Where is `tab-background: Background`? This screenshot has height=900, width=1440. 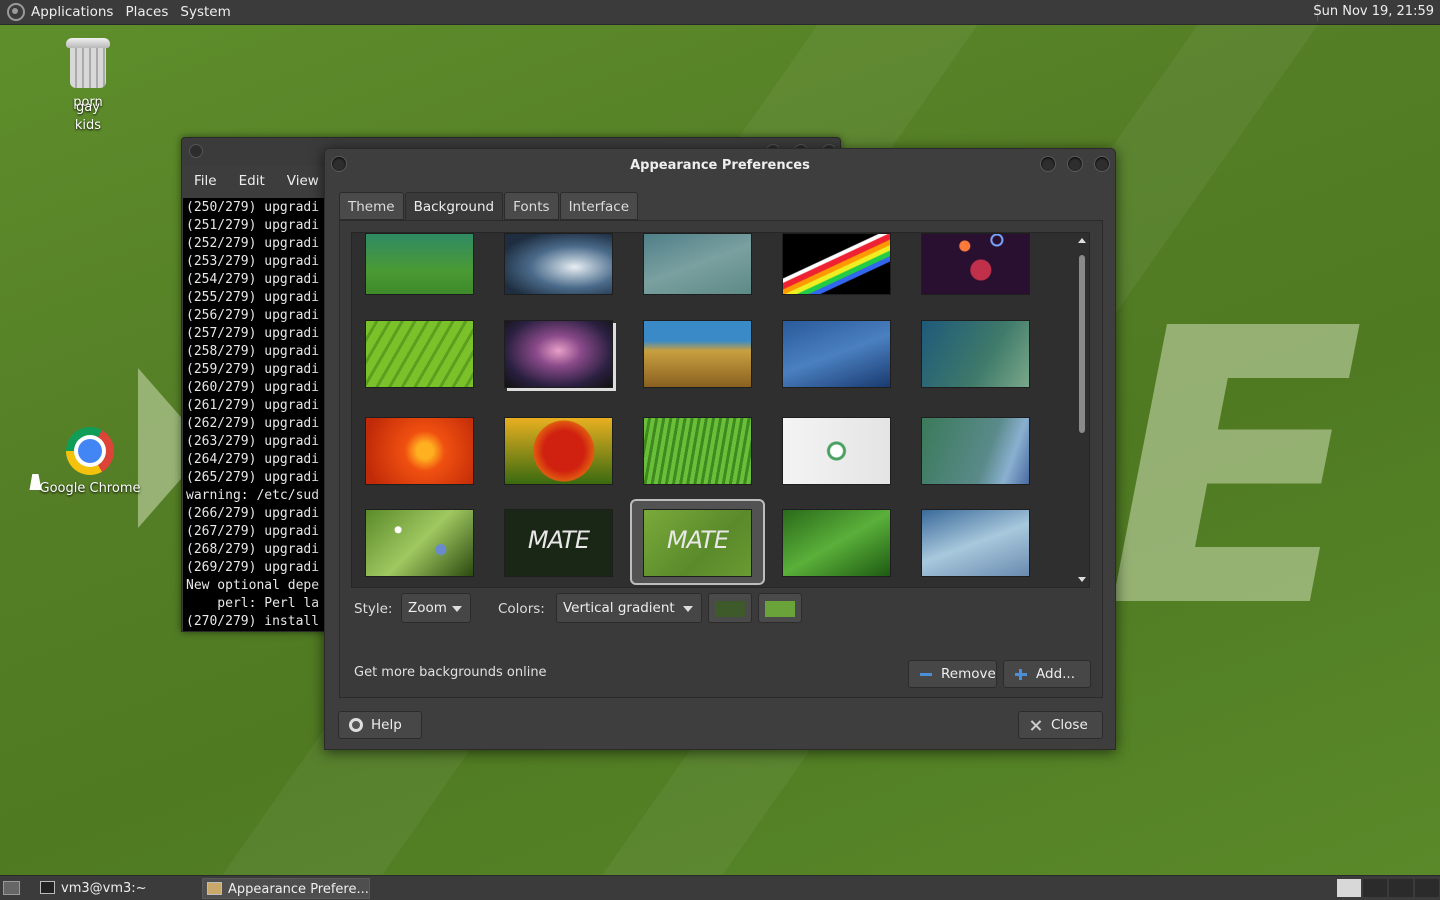
tab-background: Background is located at coordinates (454, 206).